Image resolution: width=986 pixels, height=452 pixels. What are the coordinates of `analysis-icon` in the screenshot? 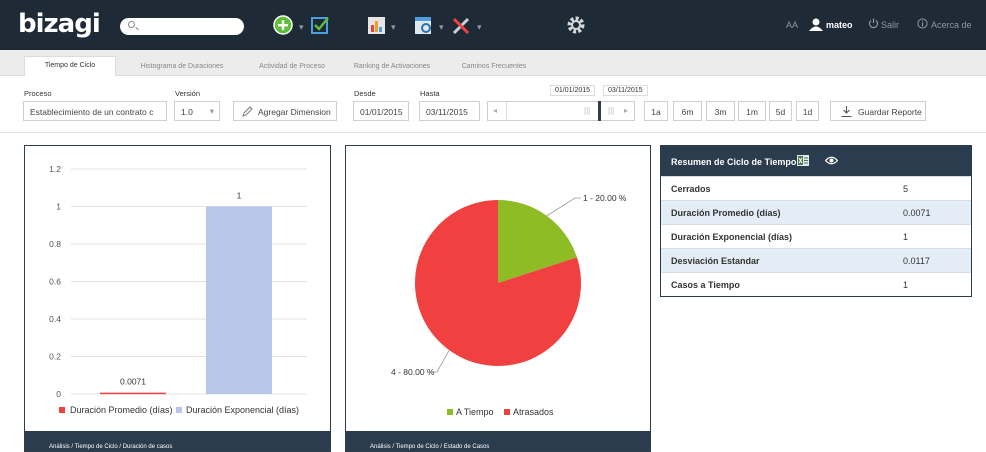 It's located at (377, 25).